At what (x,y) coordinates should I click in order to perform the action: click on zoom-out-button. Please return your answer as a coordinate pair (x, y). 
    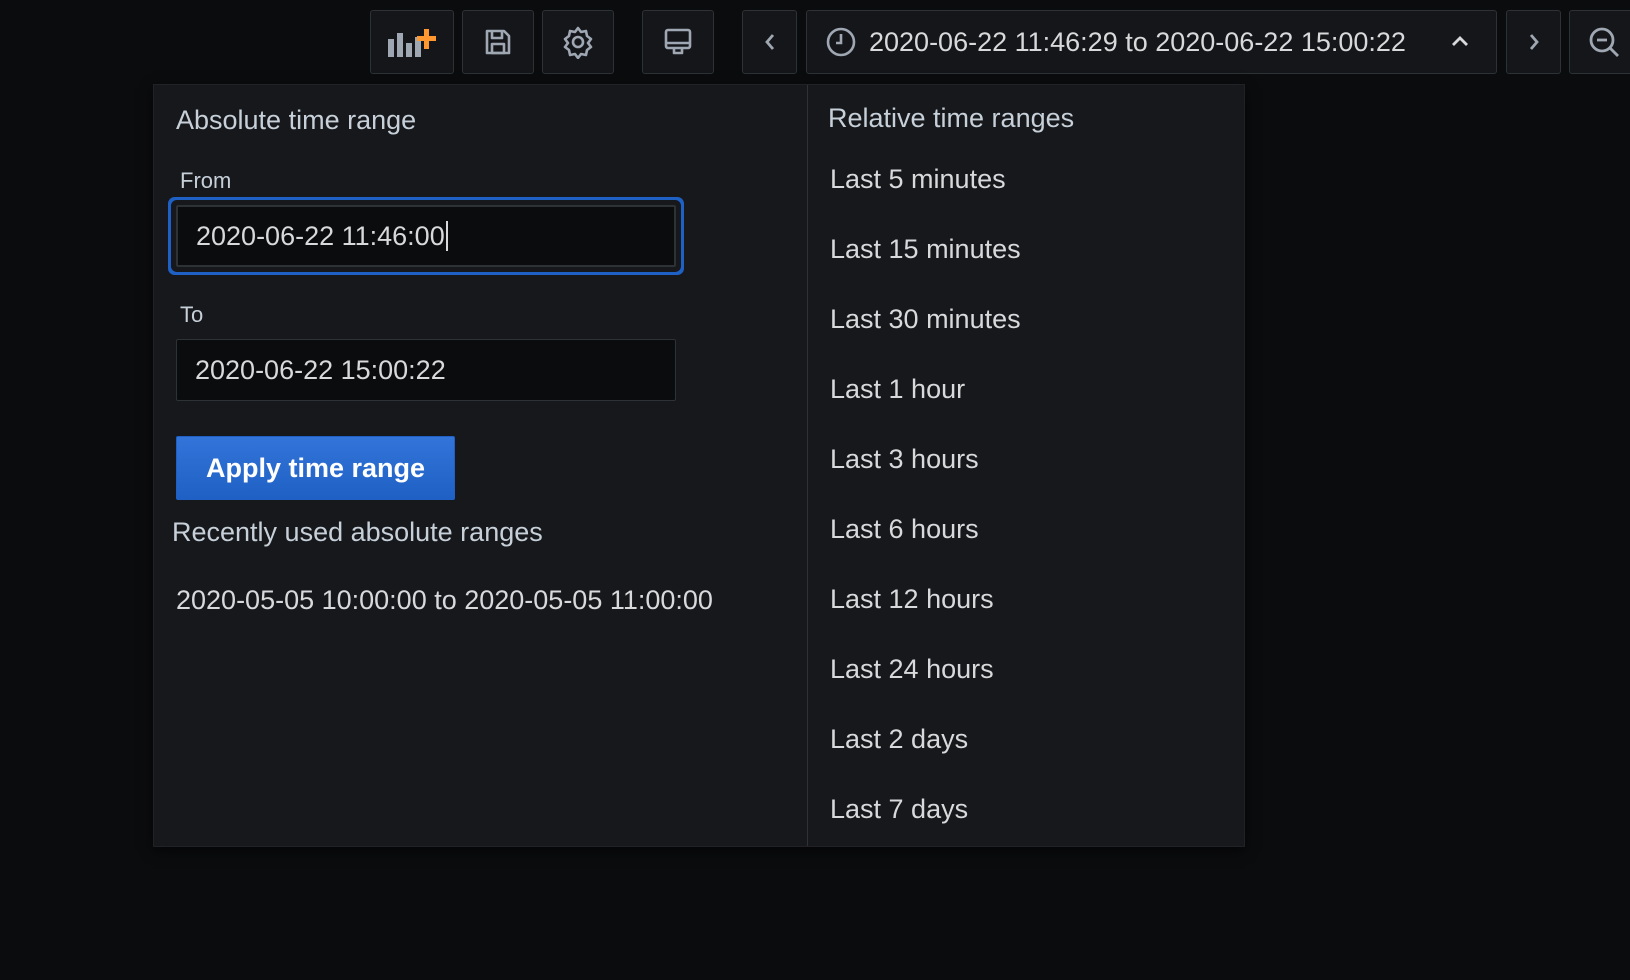
    Looking at the image, I should click on (1599, 42).